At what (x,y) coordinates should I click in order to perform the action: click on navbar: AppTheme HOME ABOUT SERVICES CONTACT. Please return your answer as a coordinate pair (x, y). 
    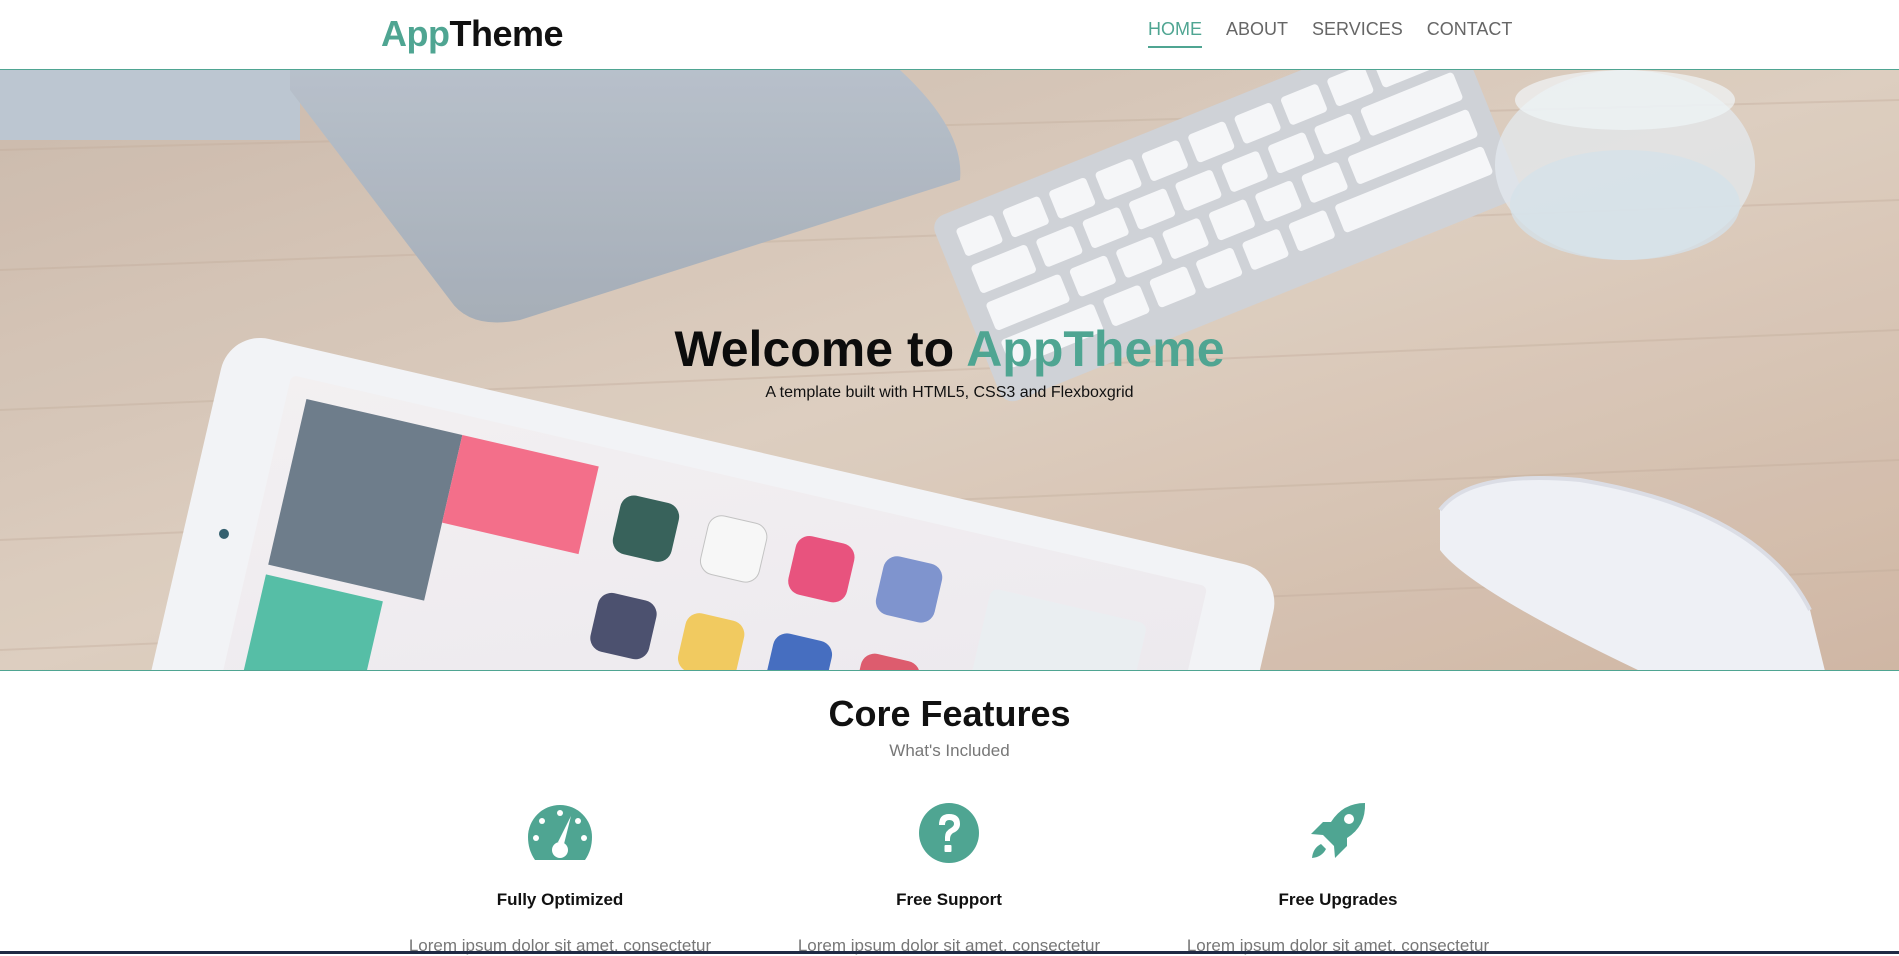
    Looking at the image, I should click on (949, 35).